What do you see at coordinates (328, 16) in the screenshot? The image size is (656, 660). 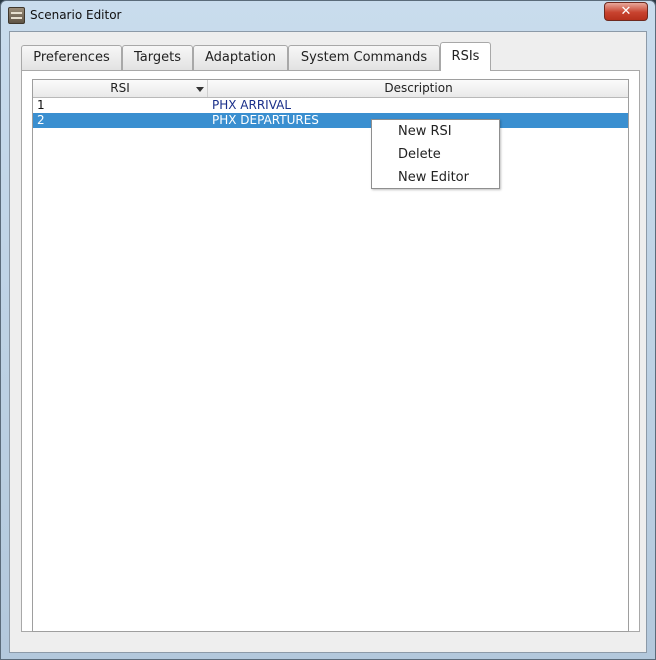 I see `title-bar: Scenario Editor ✕` at bounding box center [328, 16].